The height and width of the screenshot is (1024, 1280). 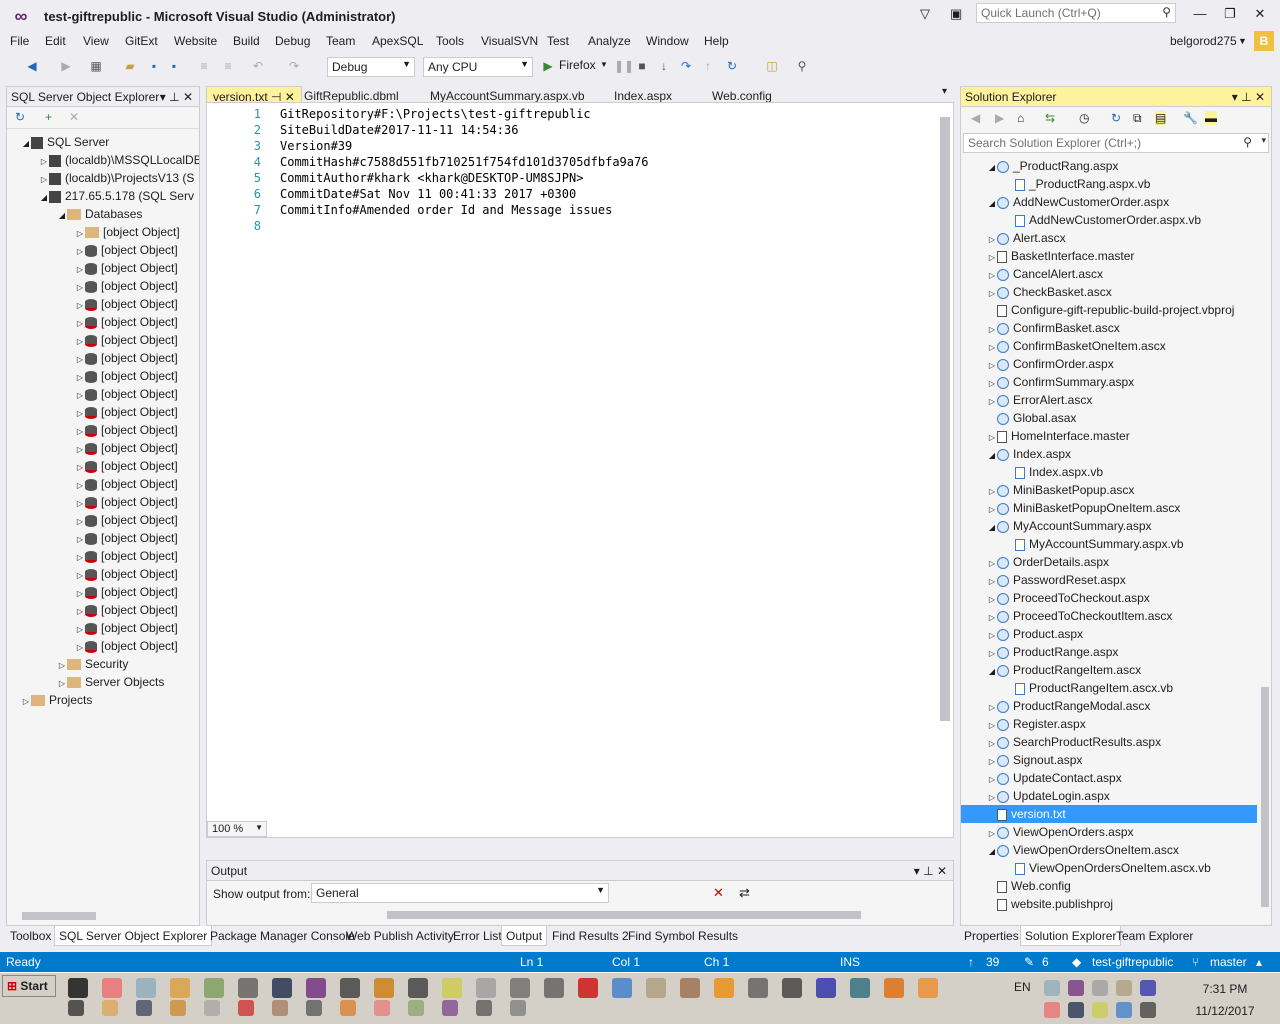 I want to click on solution-item: ◢ _ProductRang.aspx, so click(x=1052, y=166).